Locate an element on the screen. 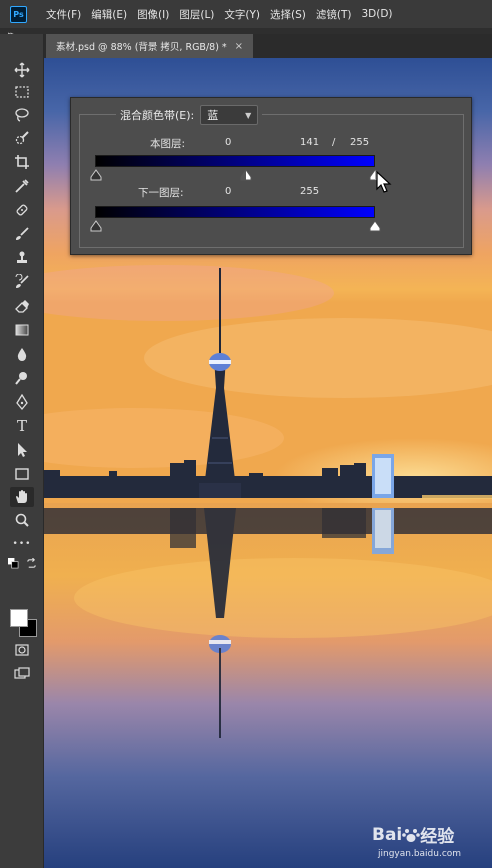 The height and width of the screenshot is (868, 492). swap-arrow-icon is located at coordinates (31, 562).